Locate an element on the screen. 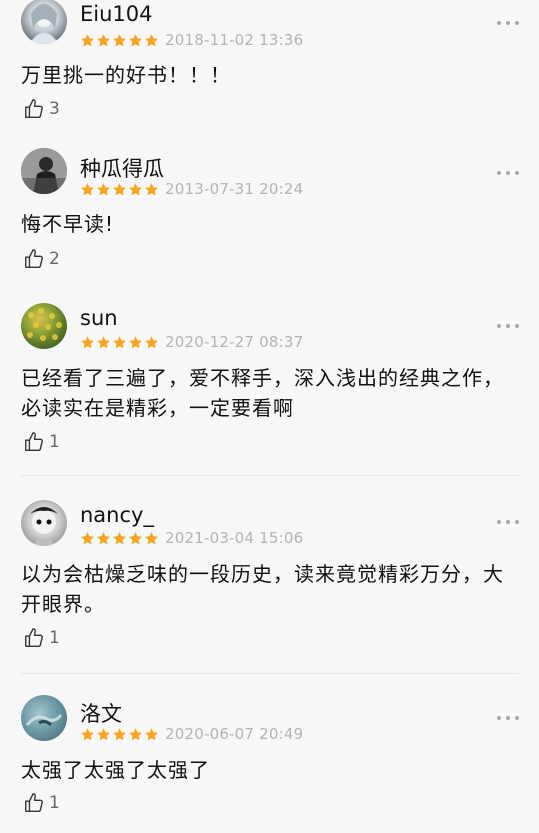 This screenshot has width=539, height=833. review-date: 2021-03-04 15:06 is located at coordinates (234, 538).